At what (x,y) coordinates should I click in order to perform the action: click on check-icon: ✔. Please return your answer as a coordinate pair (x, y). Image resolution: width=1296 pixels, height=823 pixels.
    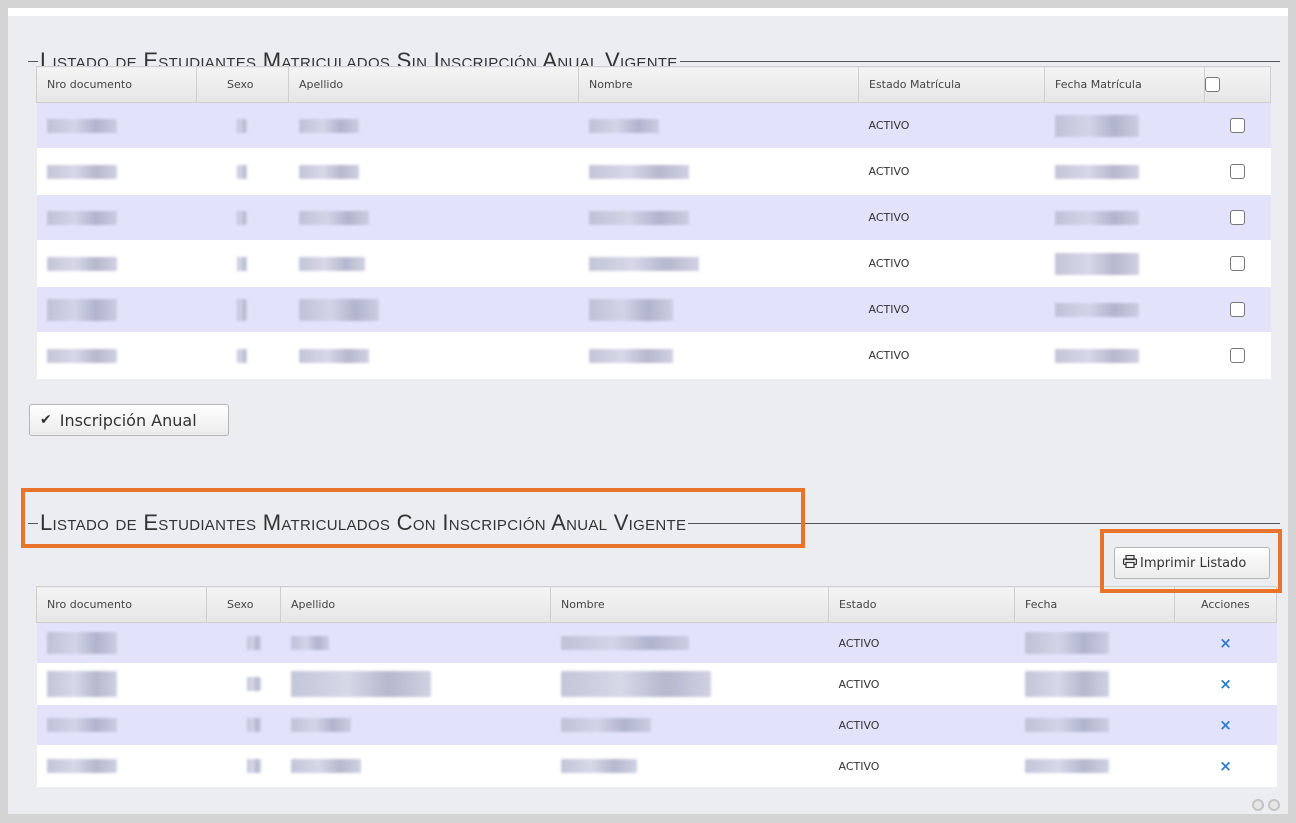
    Looking at the image, I should click on (46, 420).